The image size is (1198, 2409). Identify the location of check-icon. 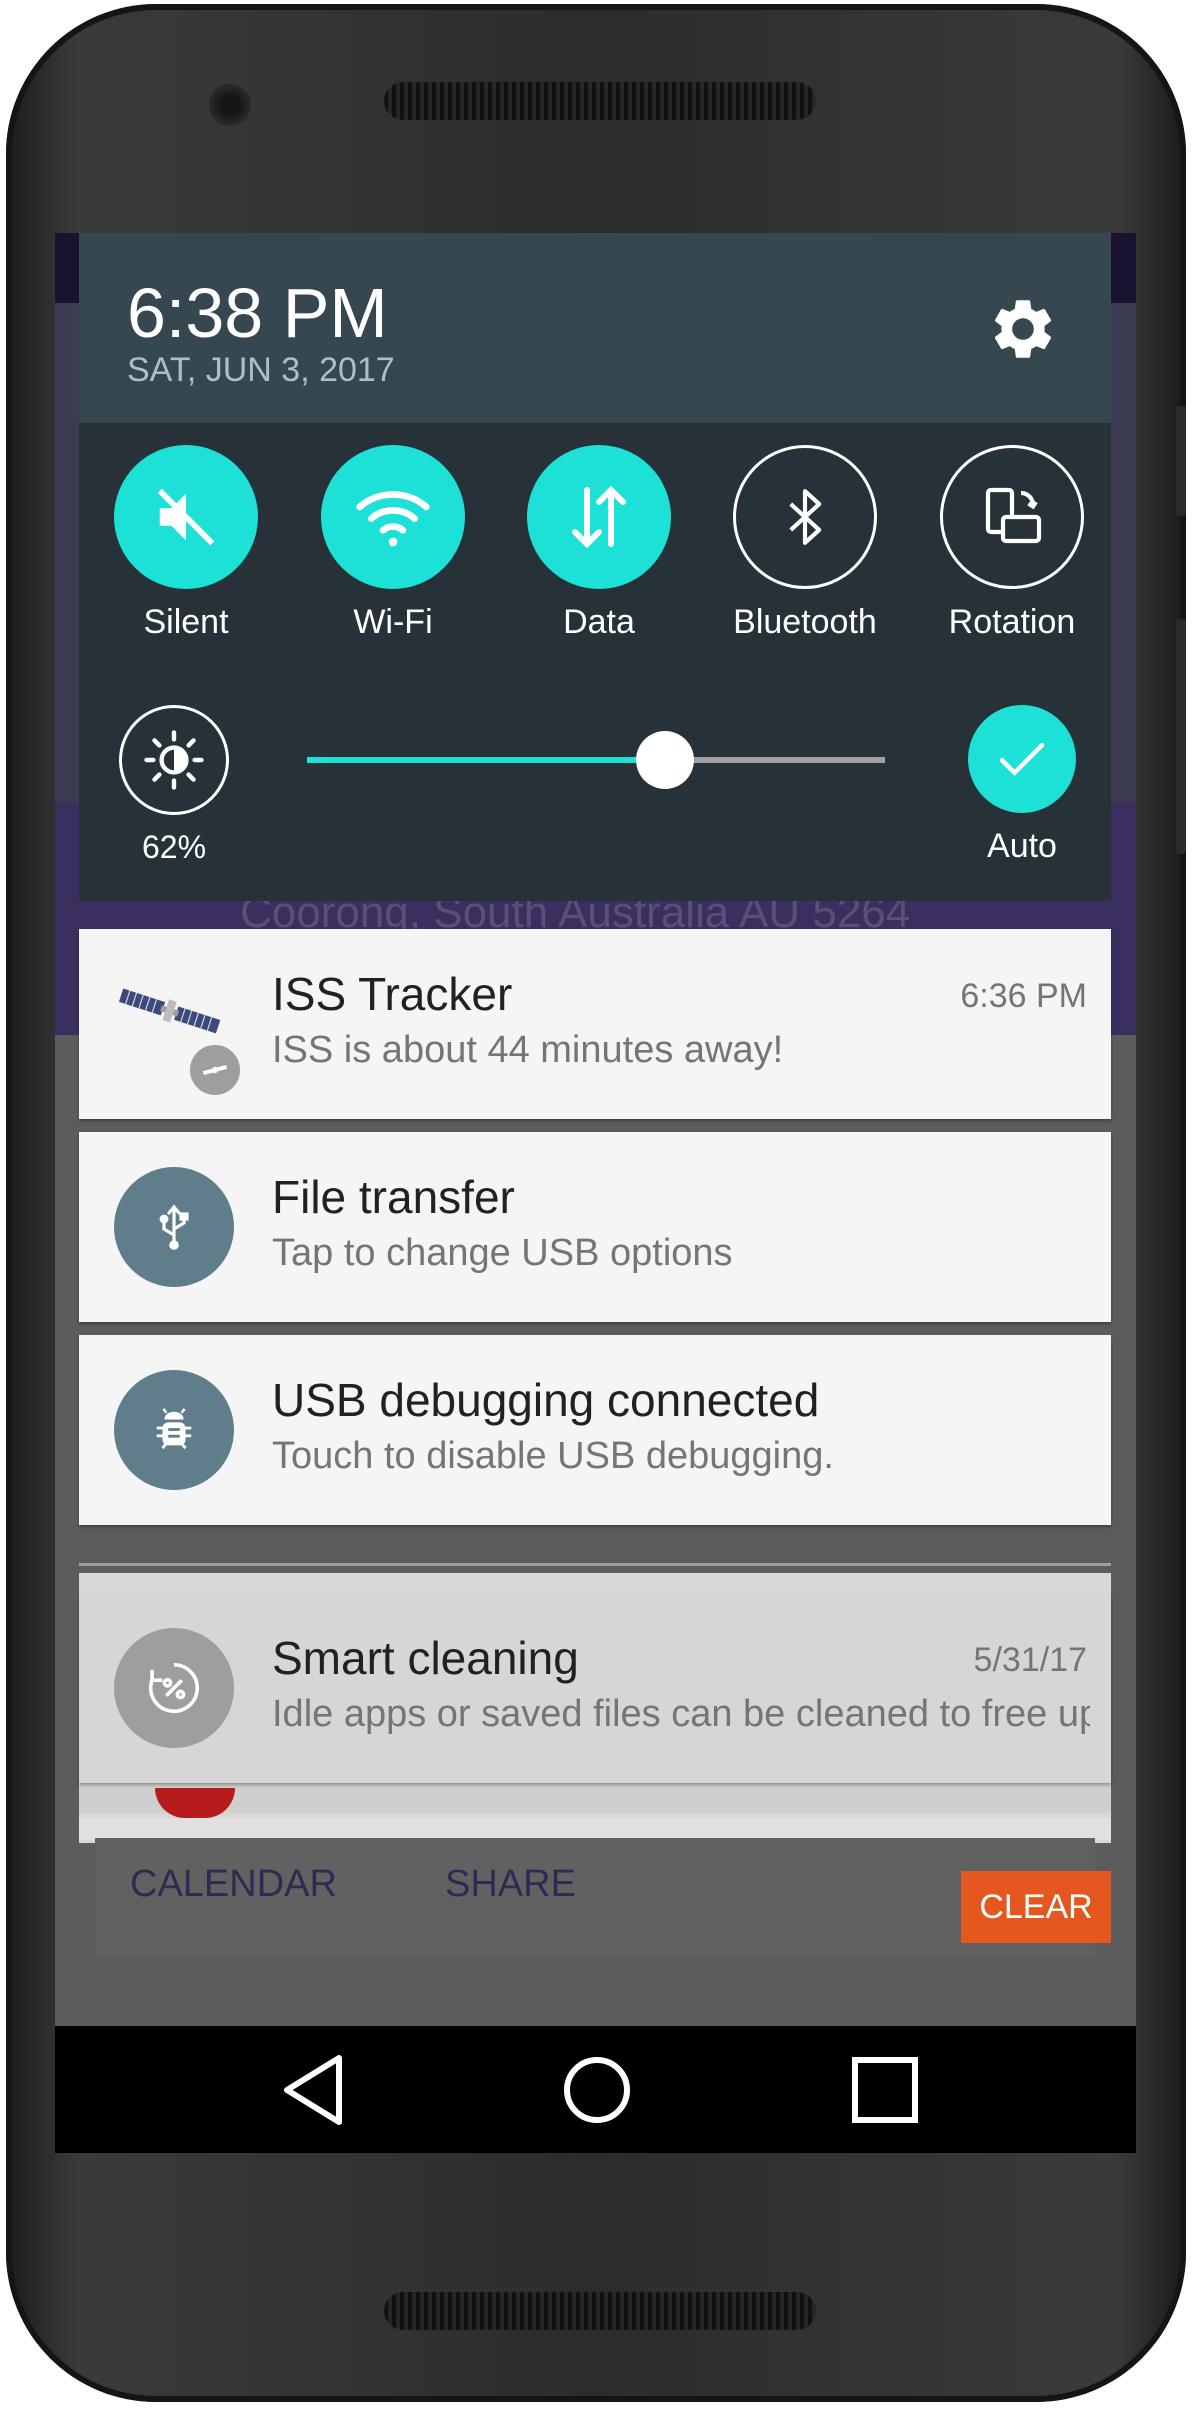
(1022, 759).